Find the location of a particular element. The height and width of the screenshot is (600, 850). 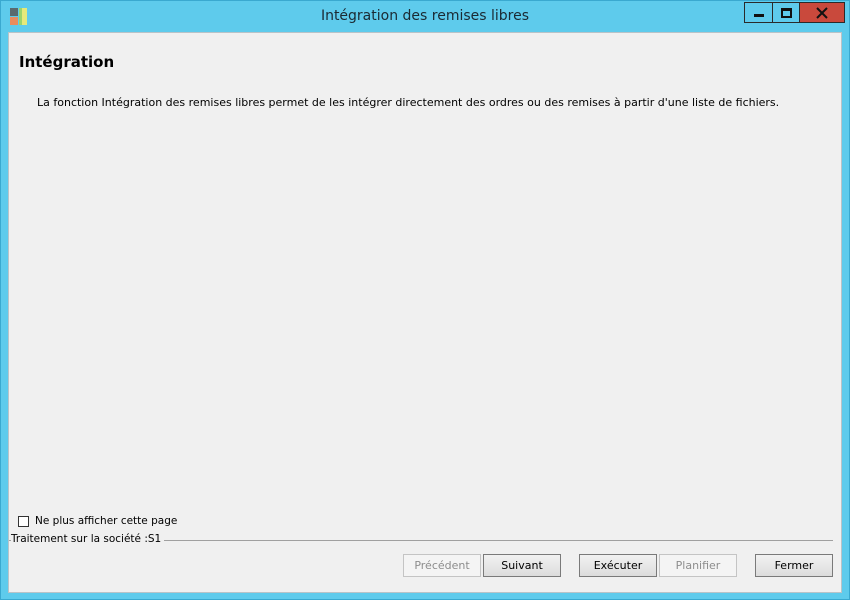

hide-page-checkbox-row: Ne plus afficher cette page is located at coordinates (97, 521).